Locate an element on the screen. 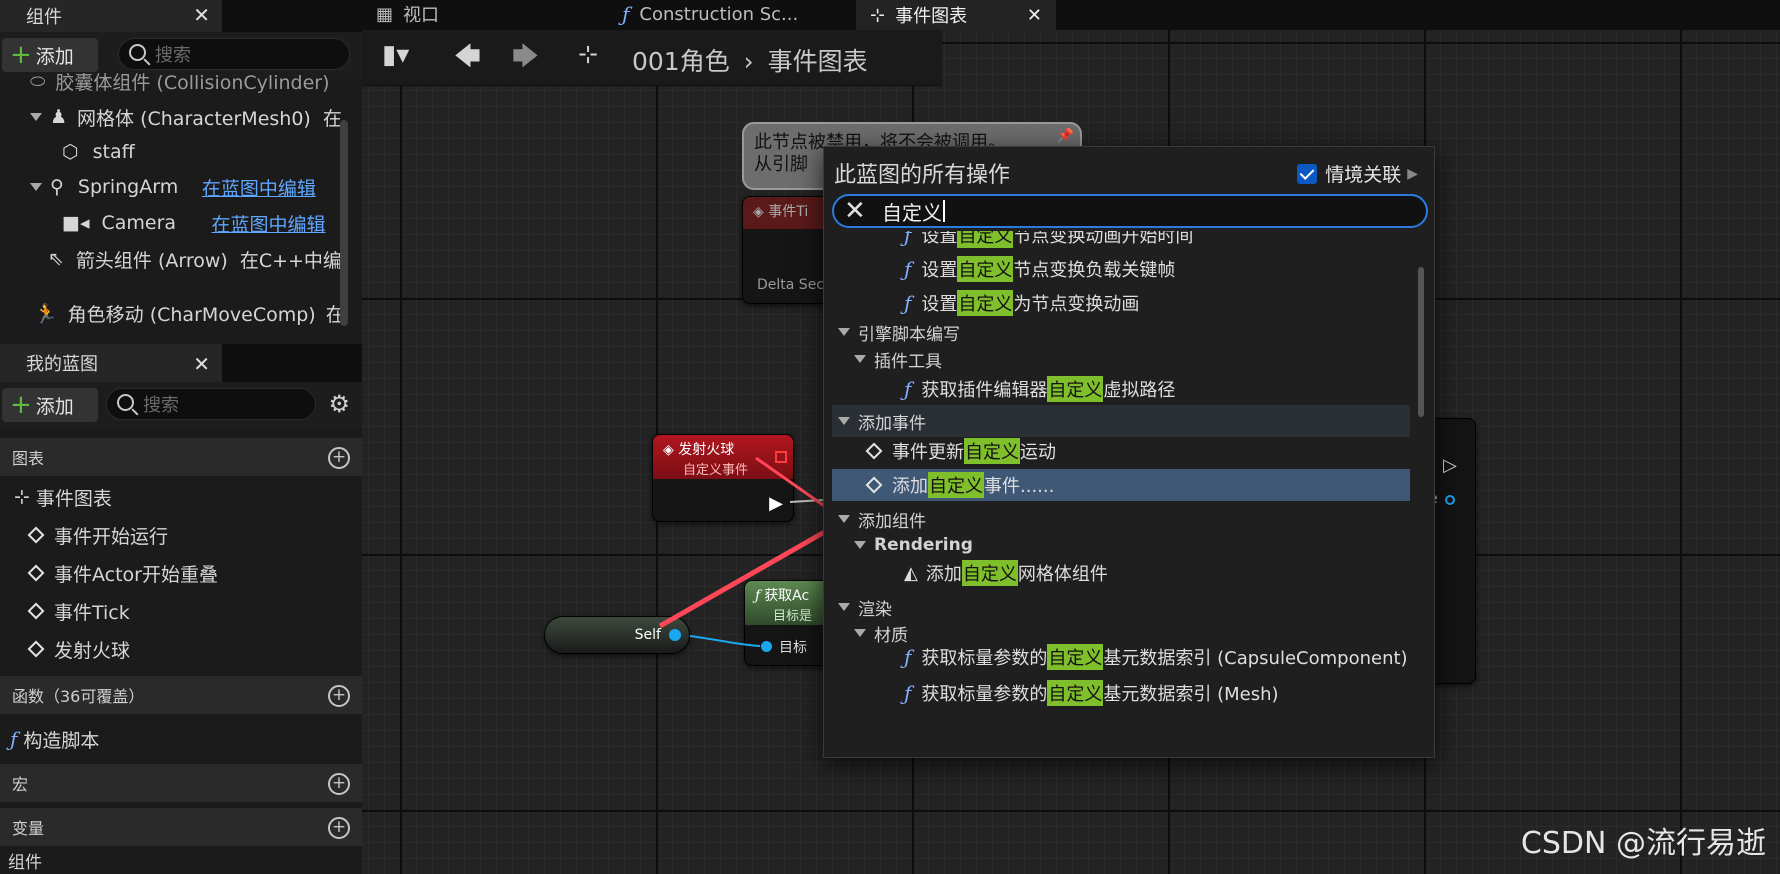 The width and height of the screenshot is (1780, 874). clear-search-icon: ✕ is located at coordinates (855, 211).